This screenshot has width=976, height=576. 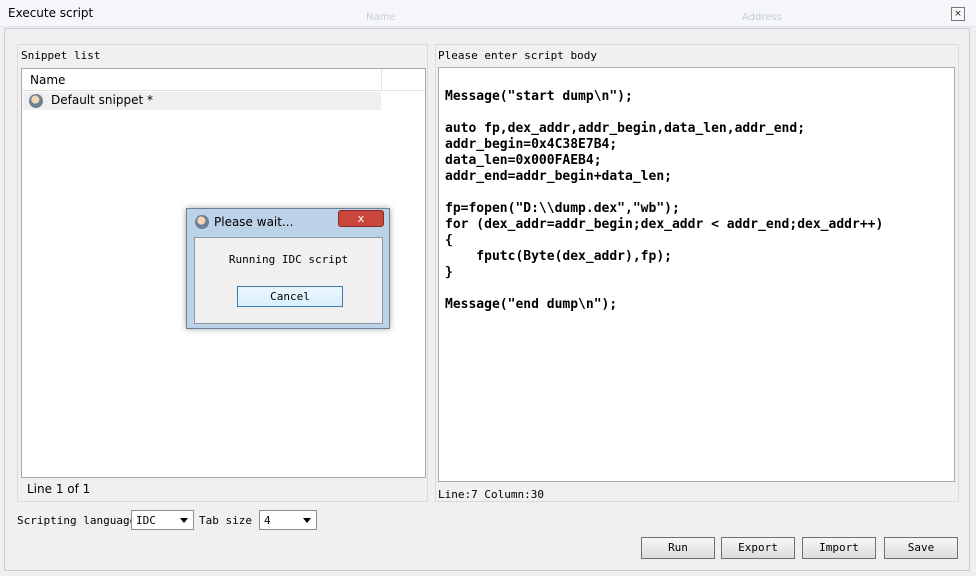 I want to click on background-column-address: Address, so click(x=762, y=17).